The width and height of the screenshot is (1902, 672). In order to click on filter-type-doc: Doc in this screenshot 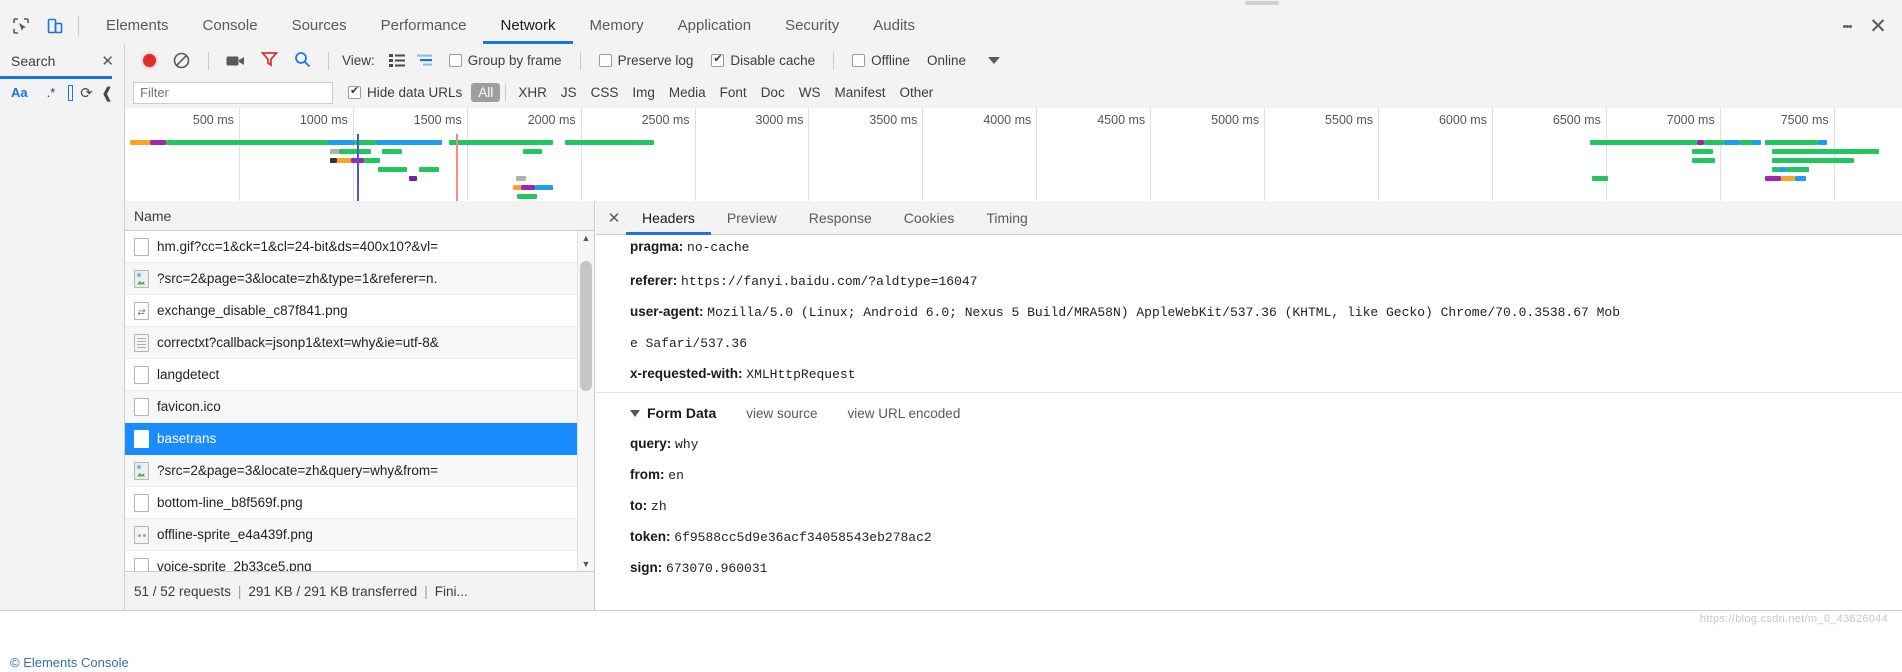, I will do `click(773, 92)`.